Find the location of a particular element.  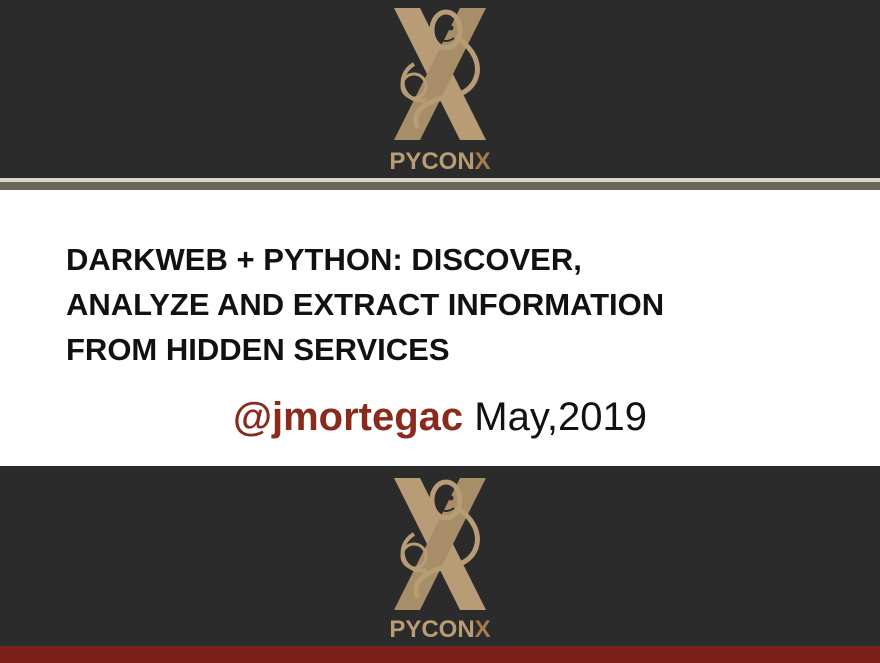

title-line-1: DARKWEB + PYTHON: DISCOVER, is located at coordinates (324, 259).